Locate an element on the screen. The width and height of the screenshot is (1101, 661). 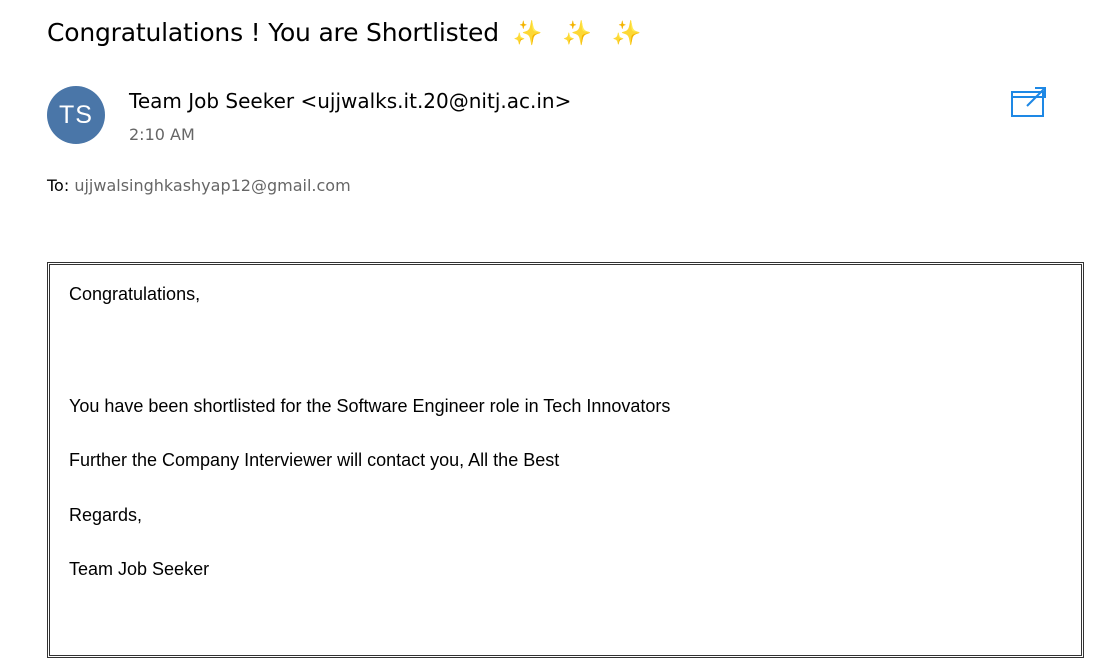
sparkles-icon: ✨ ✨ ✨ is located at coordinates (580, 33).